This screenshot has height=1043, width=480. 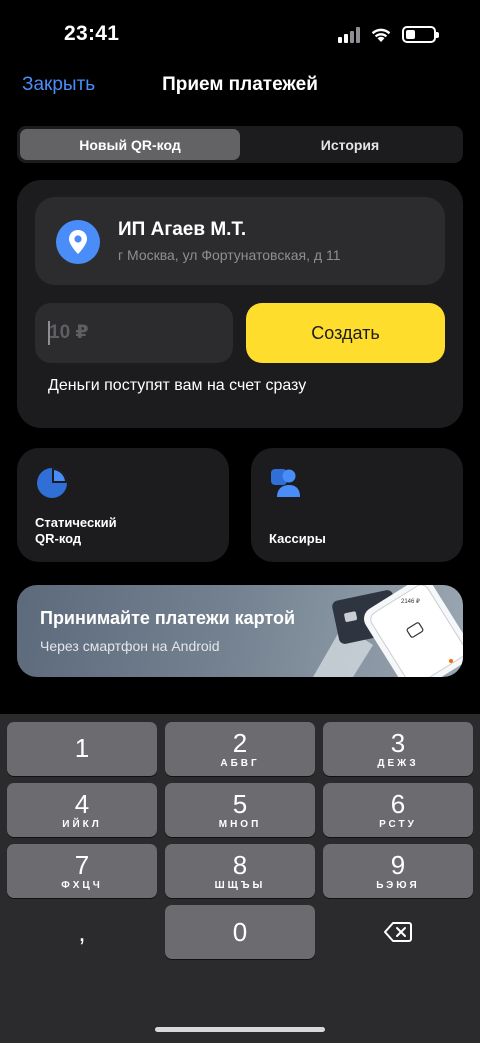 I want to click on key-digit: 1, so click(x=82, y=748).